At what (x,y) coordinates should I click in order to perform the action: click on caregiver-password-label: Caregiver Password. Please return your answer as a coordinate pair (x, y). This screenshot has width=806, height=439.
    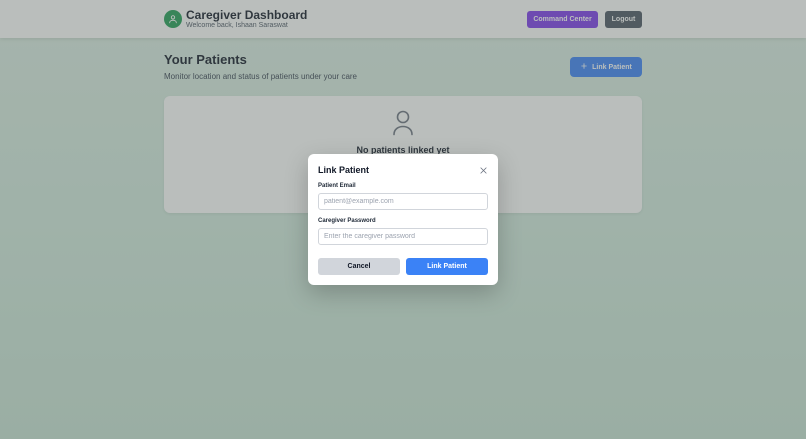
    Looking at the image, I should click on (347, 221).